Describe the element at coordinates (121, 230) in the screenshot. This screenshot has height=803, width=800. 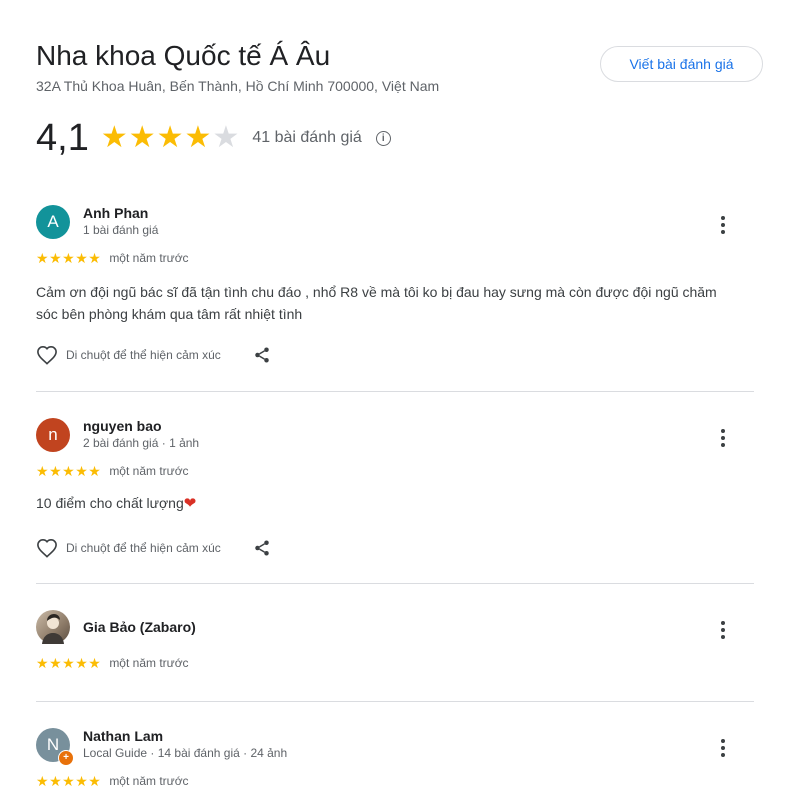
I see `reviewer-meta: 1 bài đánh giá` at that location.